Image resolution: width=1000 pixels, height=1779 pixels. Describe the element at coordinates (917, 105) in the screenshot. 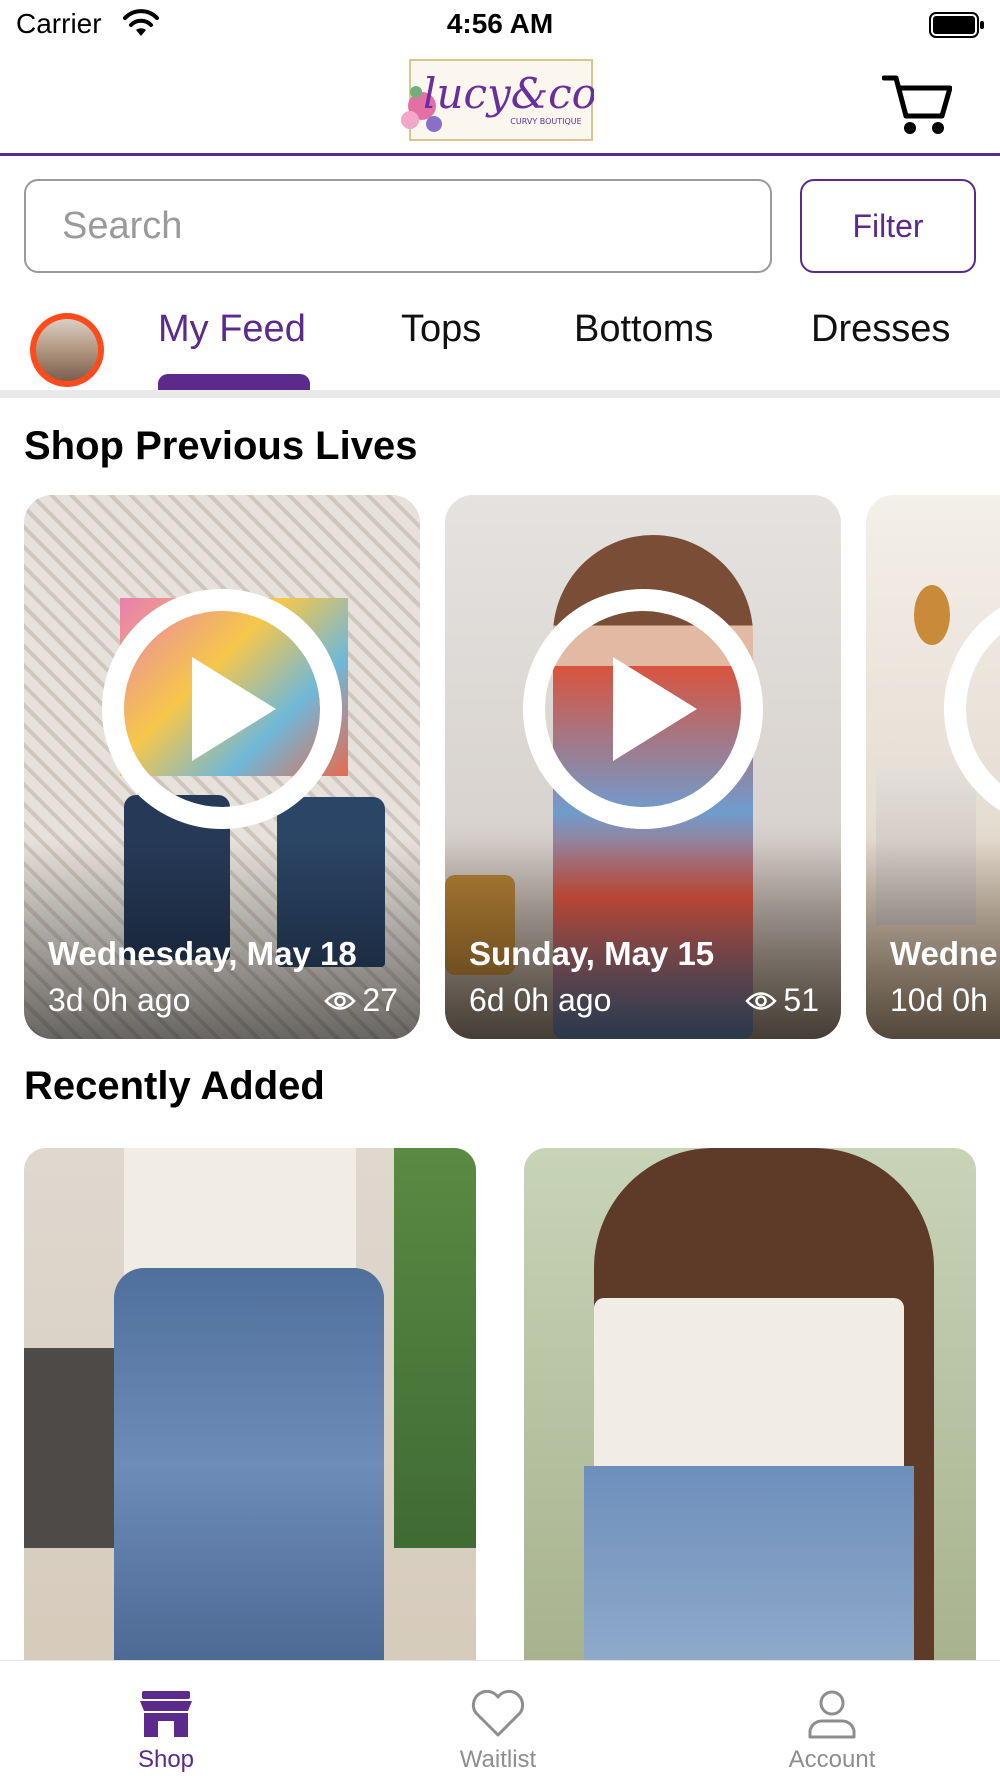

I see `cart-icon` at that location.